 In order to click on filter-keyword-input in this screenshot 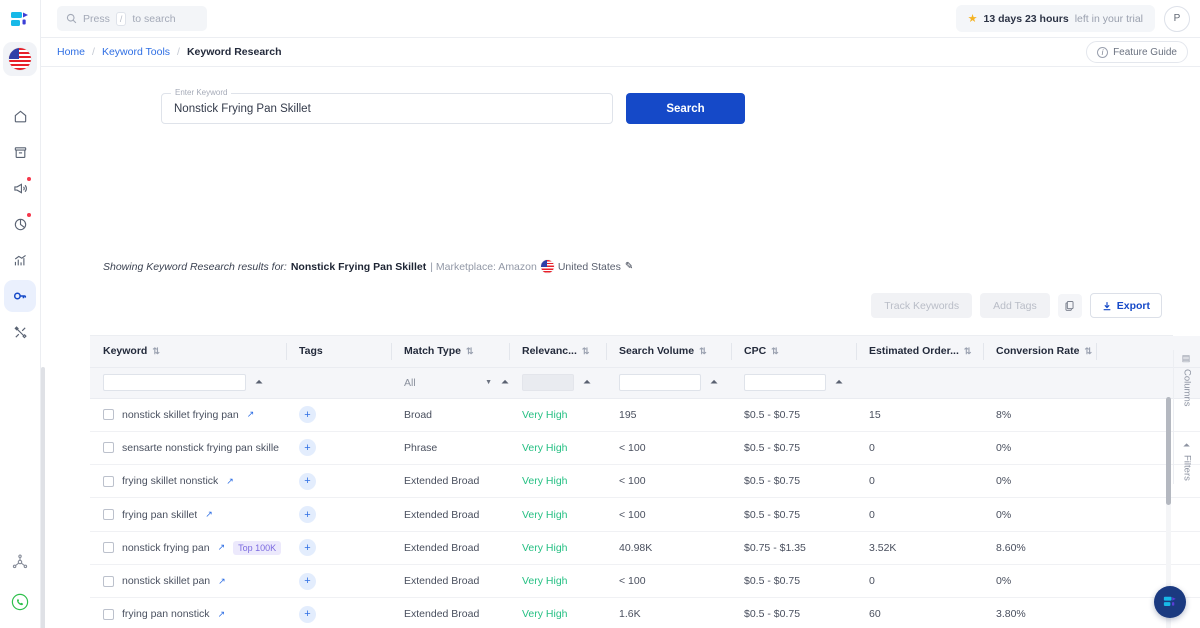, I will do `click(174, 382)`.